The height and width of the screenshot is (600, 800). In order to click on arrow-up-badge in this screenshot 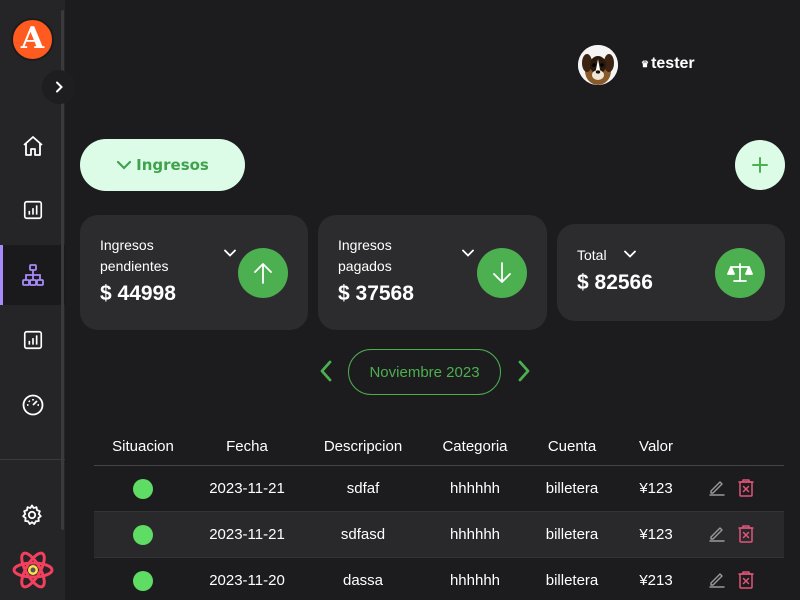, I will do `click(263, 273)`.